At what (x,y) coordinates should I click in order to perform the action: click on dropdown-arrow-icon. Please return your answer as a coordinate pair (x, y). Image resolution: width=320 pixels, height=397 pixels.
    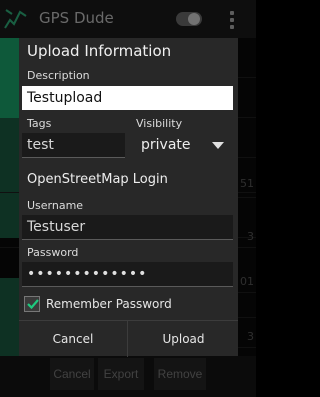
    Looking at the image, I should click on (218, 145).